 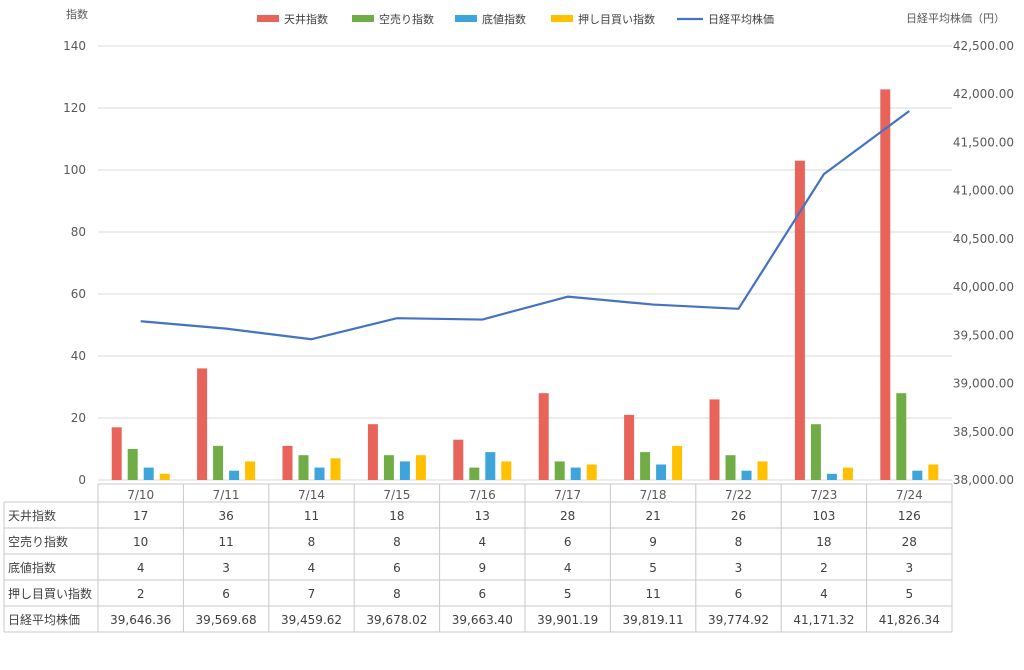 I want to click on table-cell: 36, so click(x=225, y=516).